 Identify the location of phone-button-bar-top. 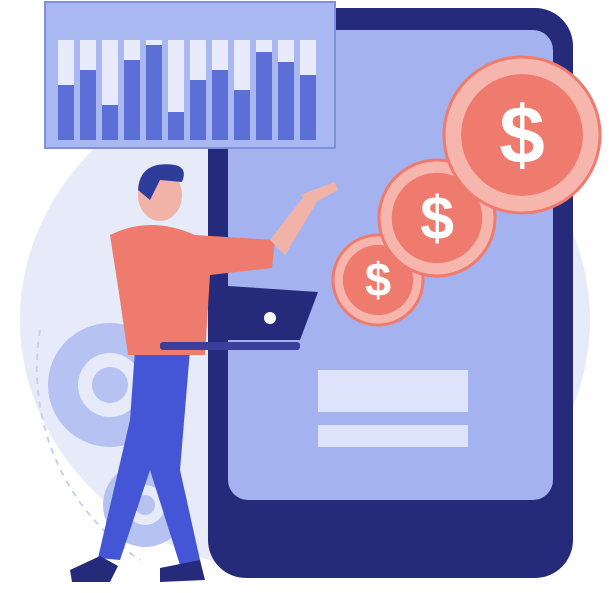
(393, 391).